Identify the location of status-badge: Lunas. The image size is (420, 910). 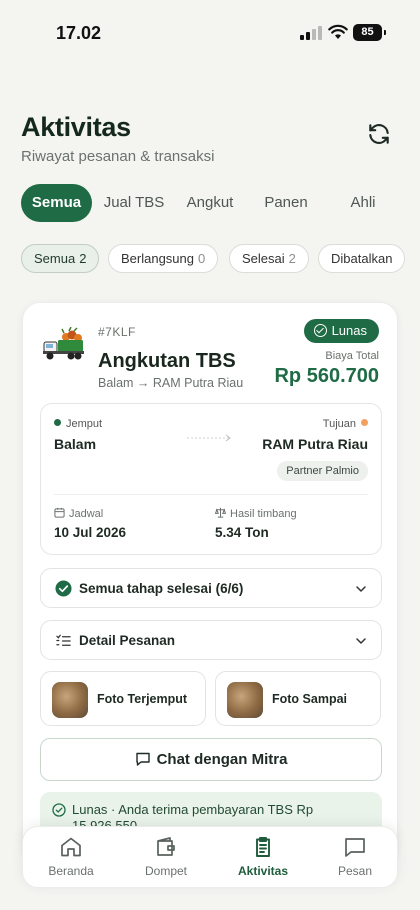
(341, 331).